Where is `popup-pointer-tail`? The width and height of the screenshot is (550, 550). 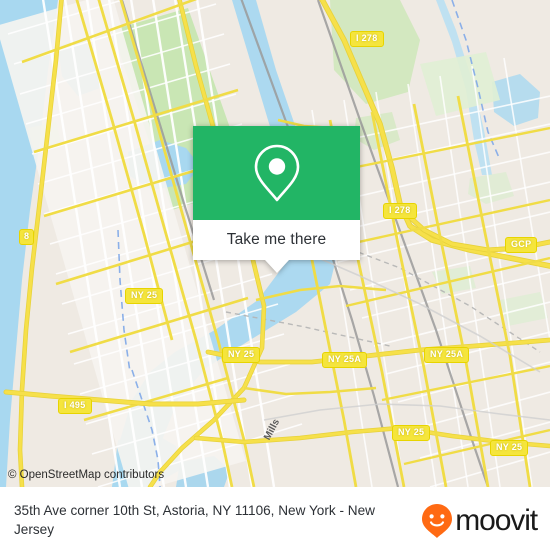
popup-pointer-tail is located at coordinates (276, 266).